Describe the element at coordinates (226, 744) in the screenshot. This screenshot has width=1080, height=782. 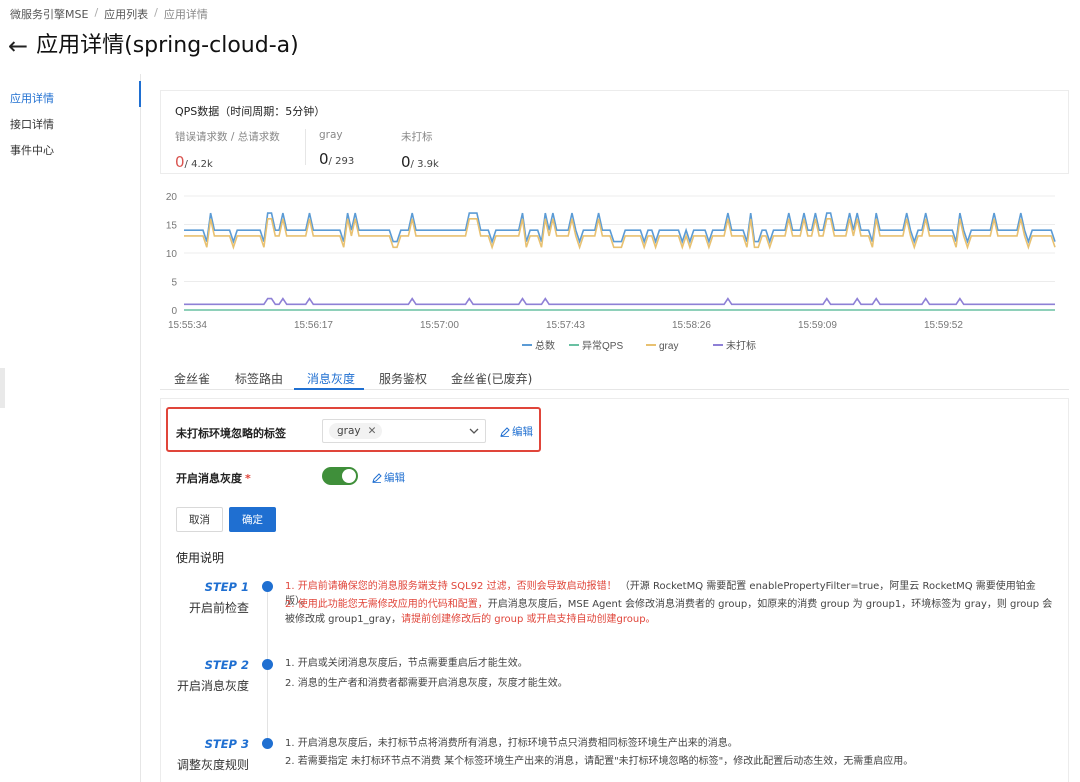
I see `step-number: STEP 3` at that location.